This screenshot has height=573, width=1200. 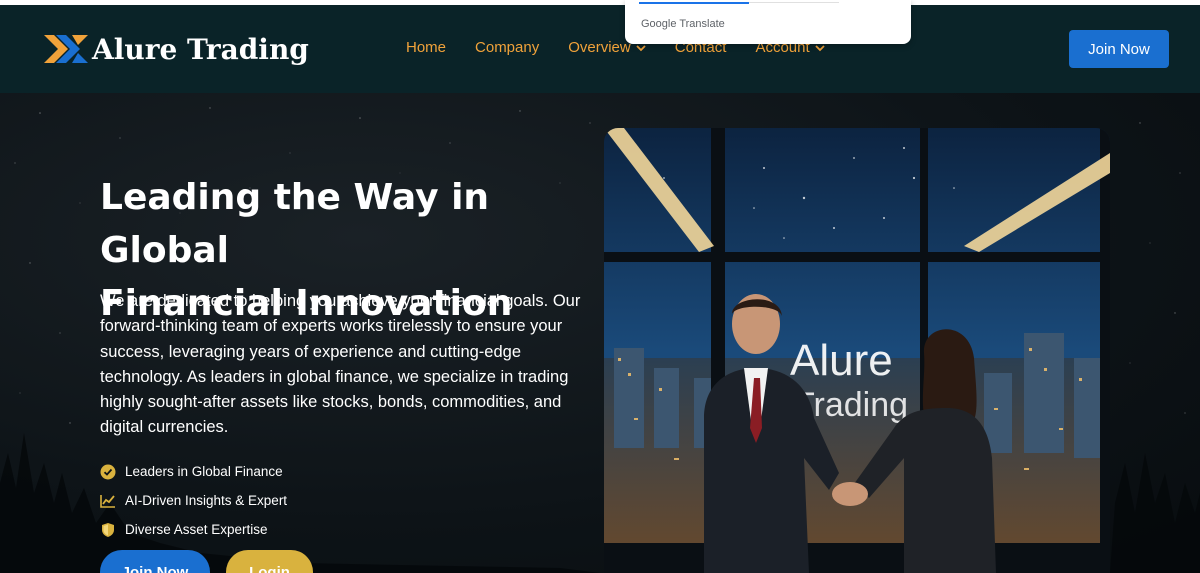 I want to click on hero-title-line1: Leading the Way in Global, so click(x=295, y=224).